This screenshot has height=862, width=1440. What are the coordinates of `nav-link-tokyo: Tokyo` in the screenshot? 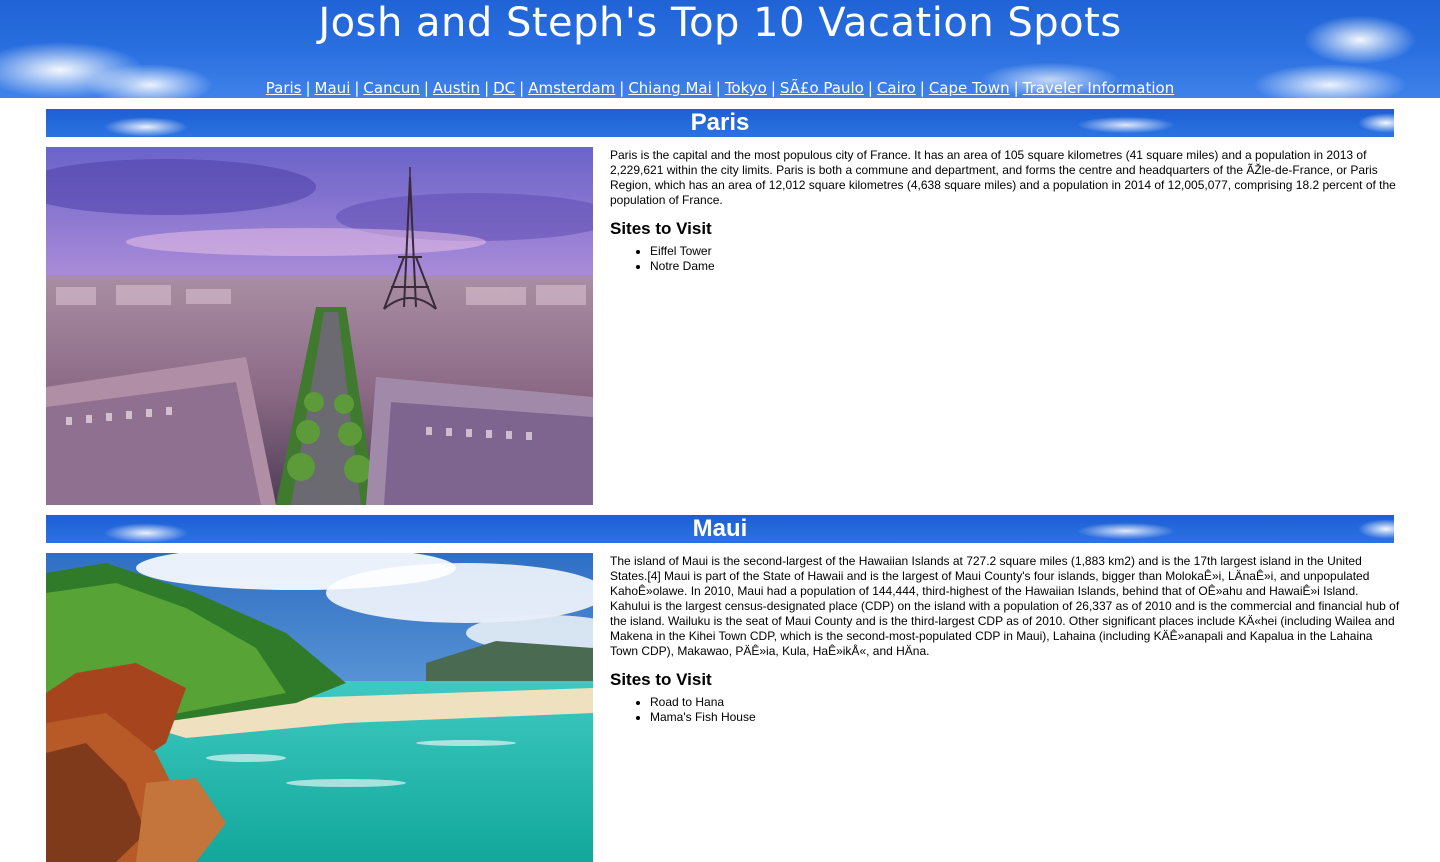 It's located at (746, 88).